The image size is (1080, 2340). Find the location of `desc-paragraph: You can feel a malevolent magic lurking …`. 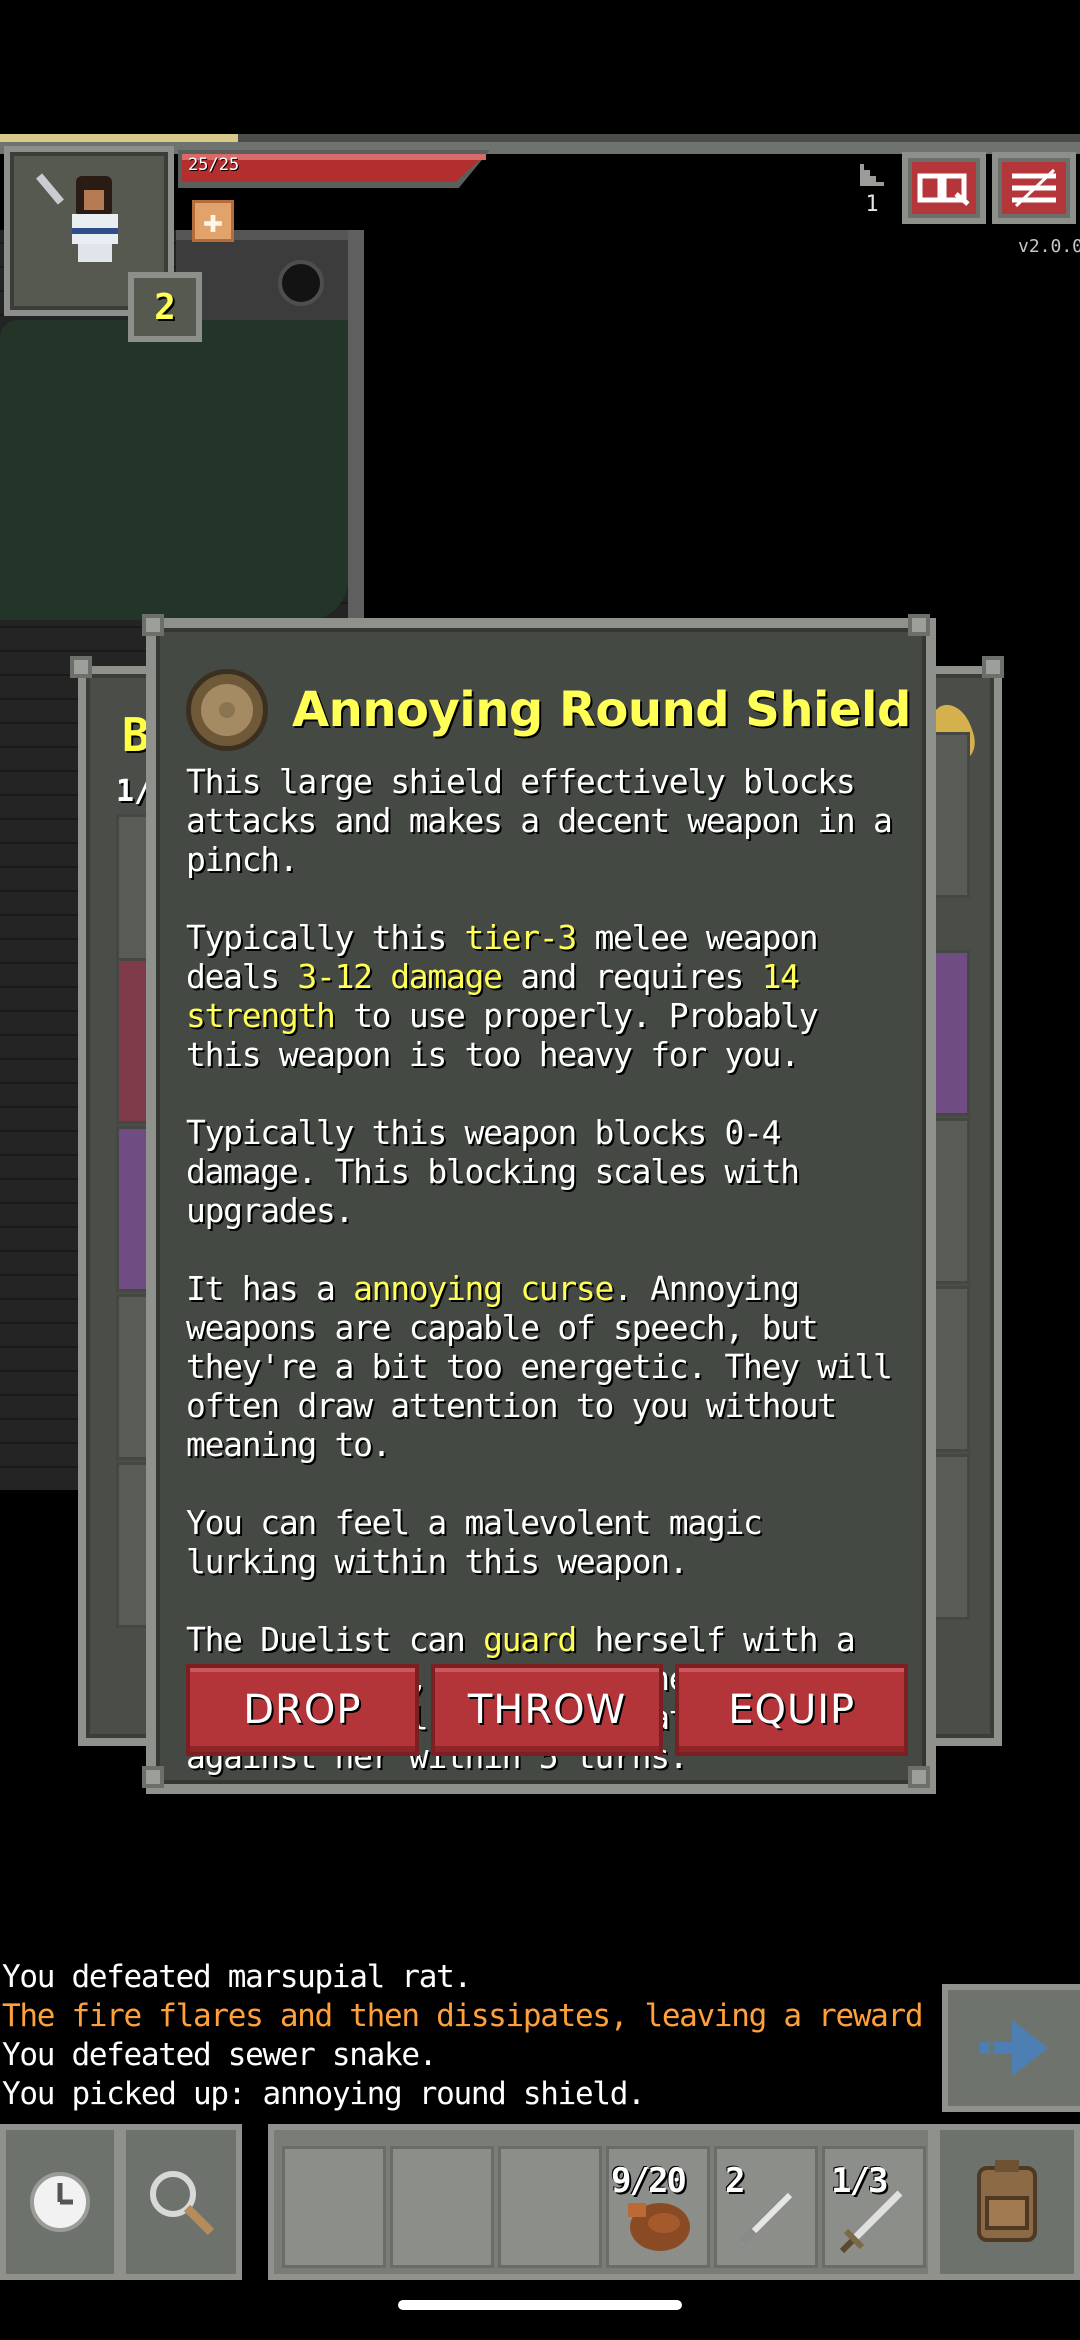

desc-paragraph: You can feel a malevolent magic lurking … is located at coordinates (474, 1542).